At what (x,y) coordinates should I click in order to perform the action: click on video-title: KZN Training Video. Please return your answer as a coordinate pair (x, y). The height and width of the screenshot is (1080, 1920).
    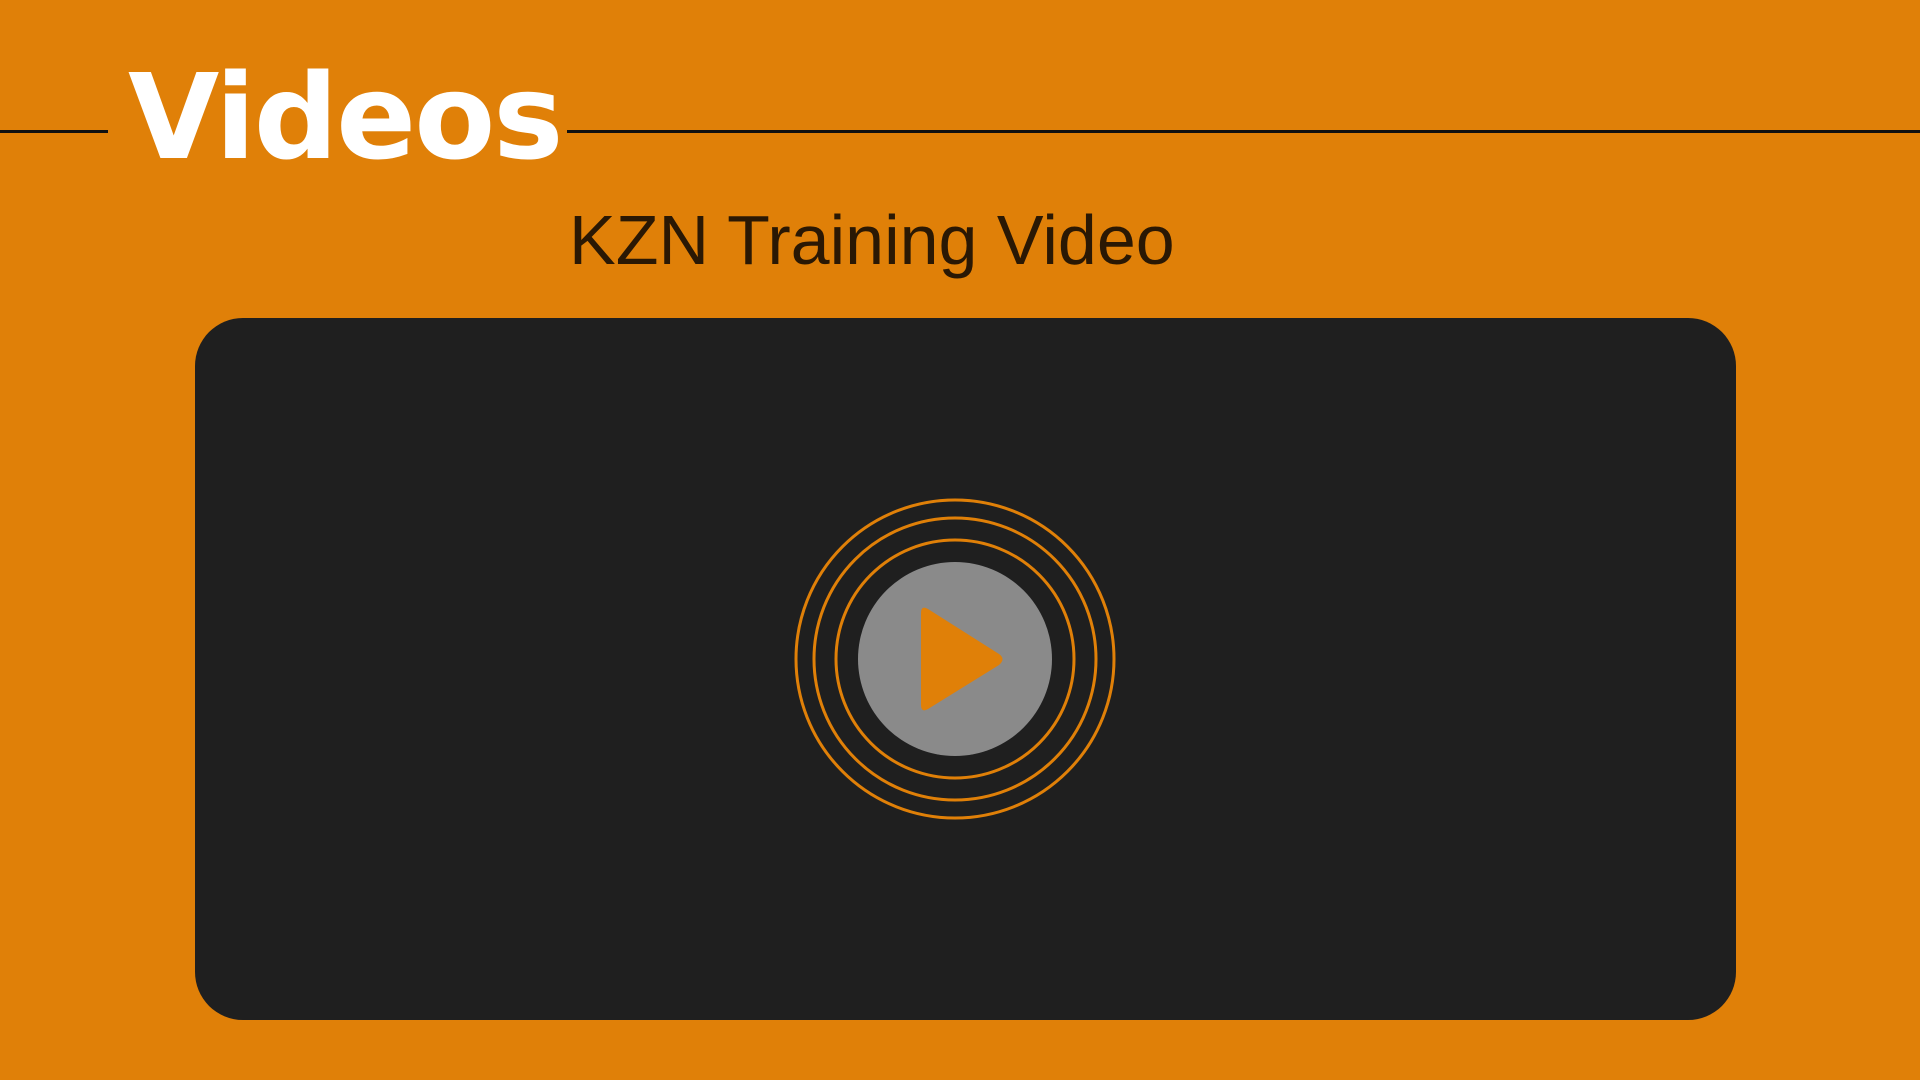
    Looking at the image, I should click on (872, 240).